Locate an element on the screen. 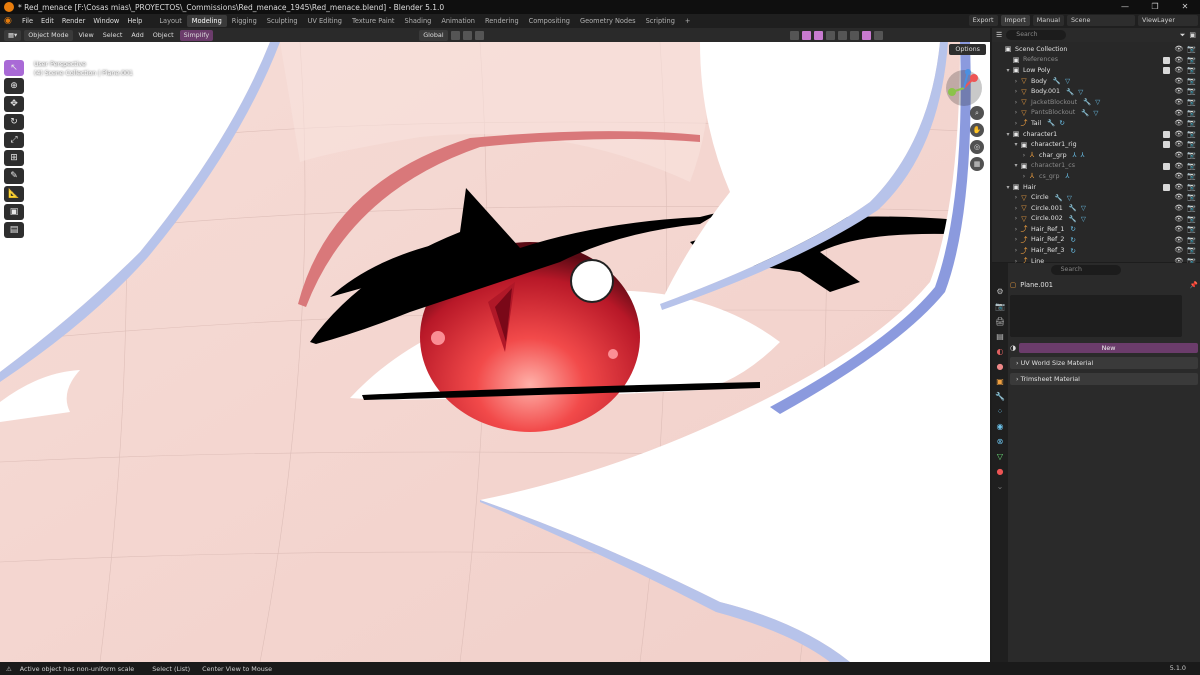  render-tab-icon: 📷 is located at coordinates (1000, 307).